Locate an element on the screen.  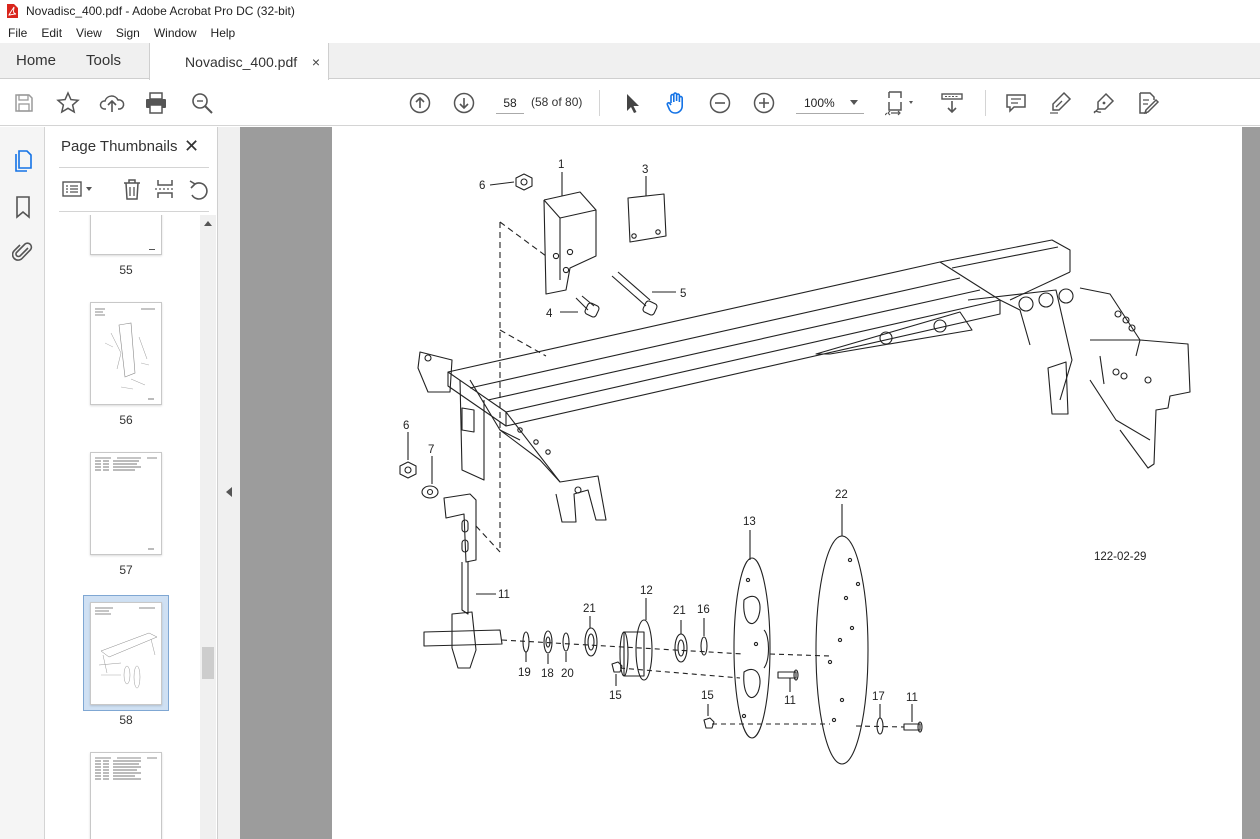
zoom-out-button is located at coordinates (720, 103).